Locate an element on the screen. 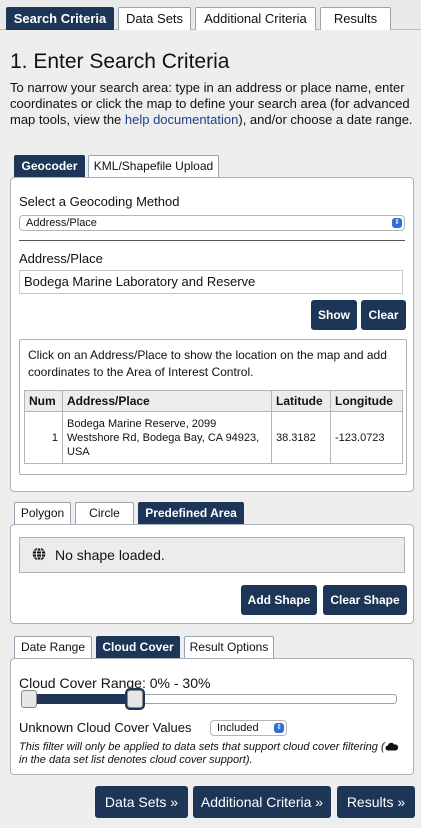 This screenshot has height=828, width=421. column-header-num: Num is located at coordinates (43, 401).